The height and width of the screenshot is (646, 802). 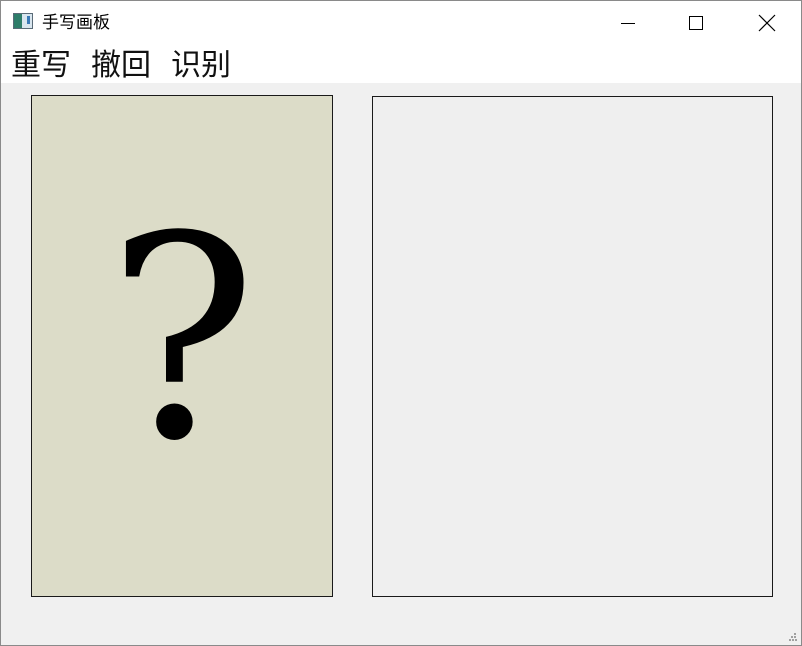 I want to click on minimize-icon, so click(x=628, y=23).